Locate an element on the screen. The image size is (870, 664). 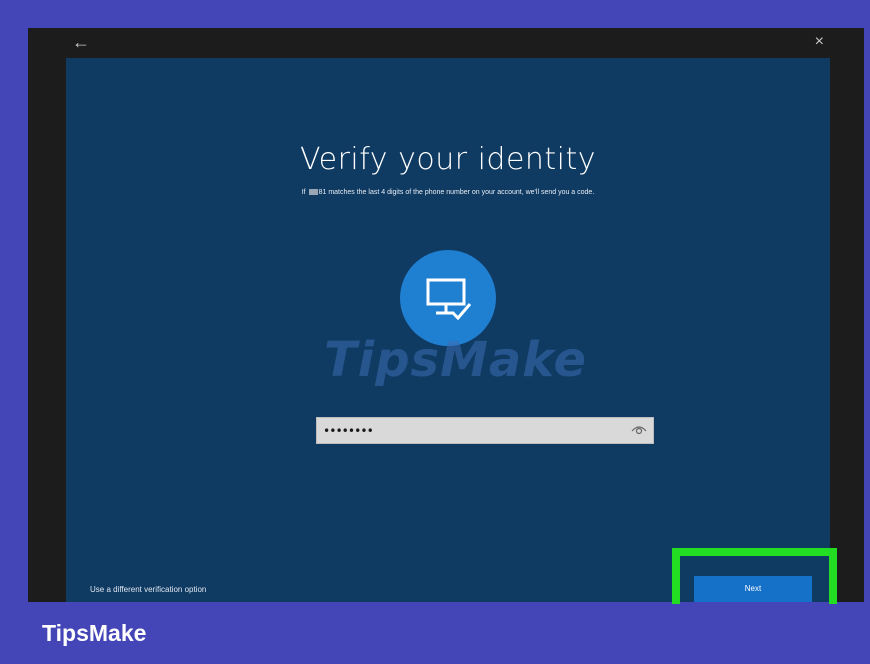
different-verification-option-link: Use a different verification option is located at coordinates (148, 589).